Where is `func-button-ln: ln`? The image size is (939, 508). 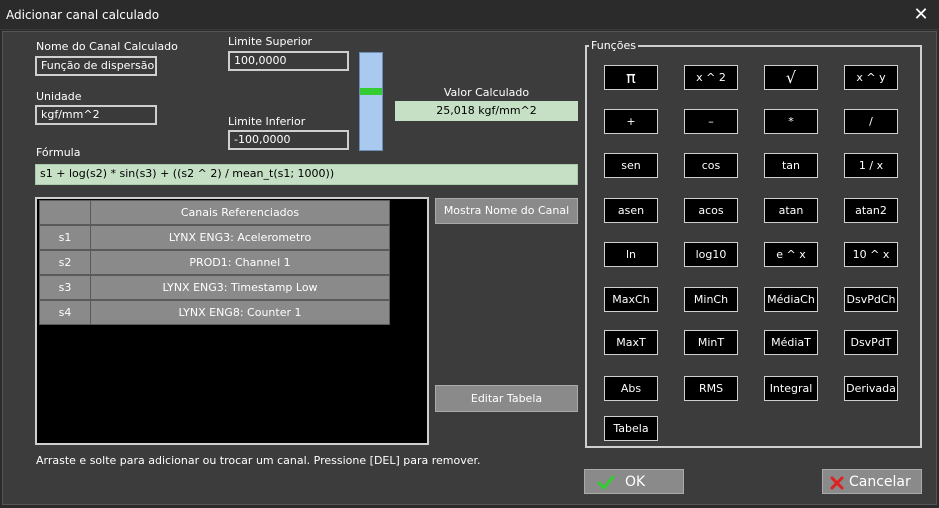
func-button-ln: ln is located at coordinates (631, 254).